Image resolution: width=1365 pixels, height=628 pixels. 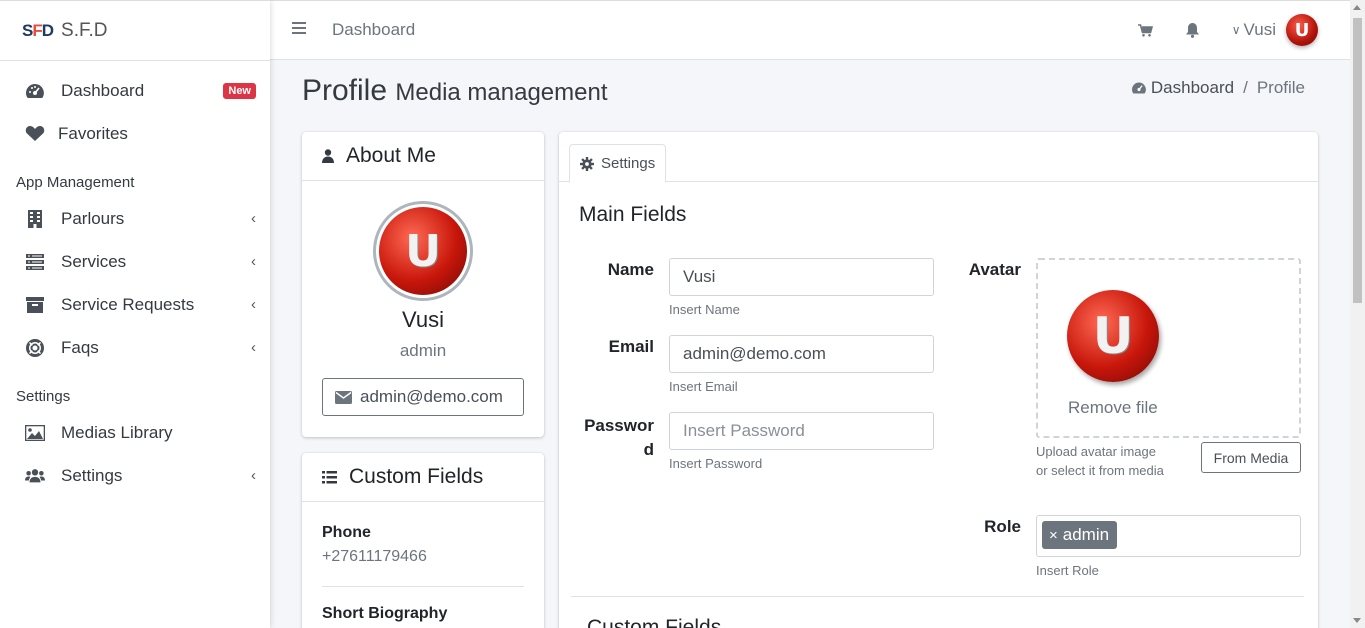 What do you see at coordinates (346, 532) in the screenshot?
I see `phone-label: Phone` at bounding box center [346, 532].